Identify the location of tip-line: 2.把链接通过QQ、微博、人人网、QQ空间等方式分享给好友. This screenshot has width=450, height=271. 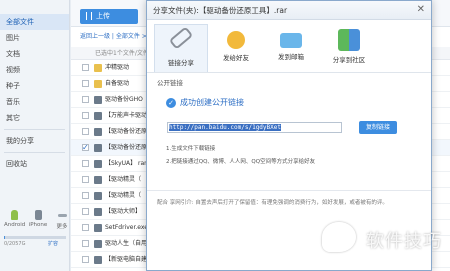
(241, 162).